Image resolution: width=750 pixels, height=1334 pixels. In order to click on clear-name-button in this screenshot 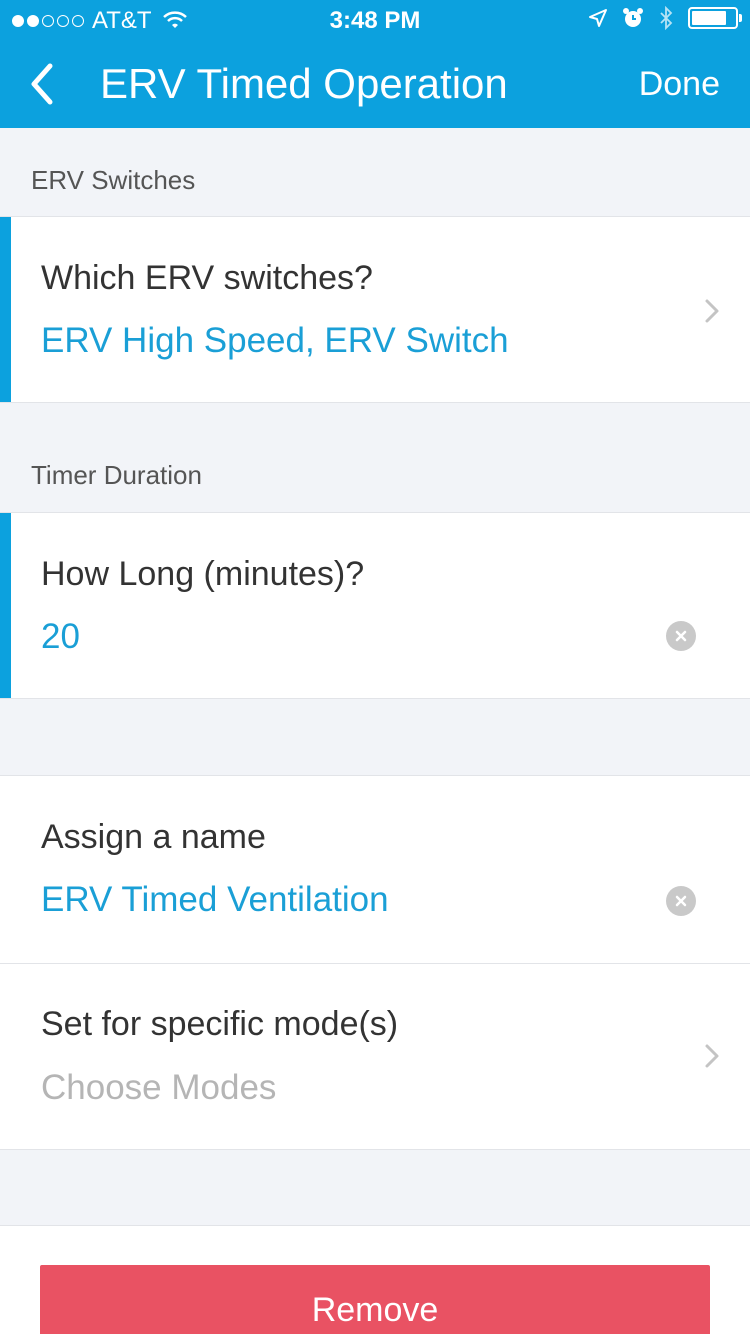, I will do `click(681, 901)`.